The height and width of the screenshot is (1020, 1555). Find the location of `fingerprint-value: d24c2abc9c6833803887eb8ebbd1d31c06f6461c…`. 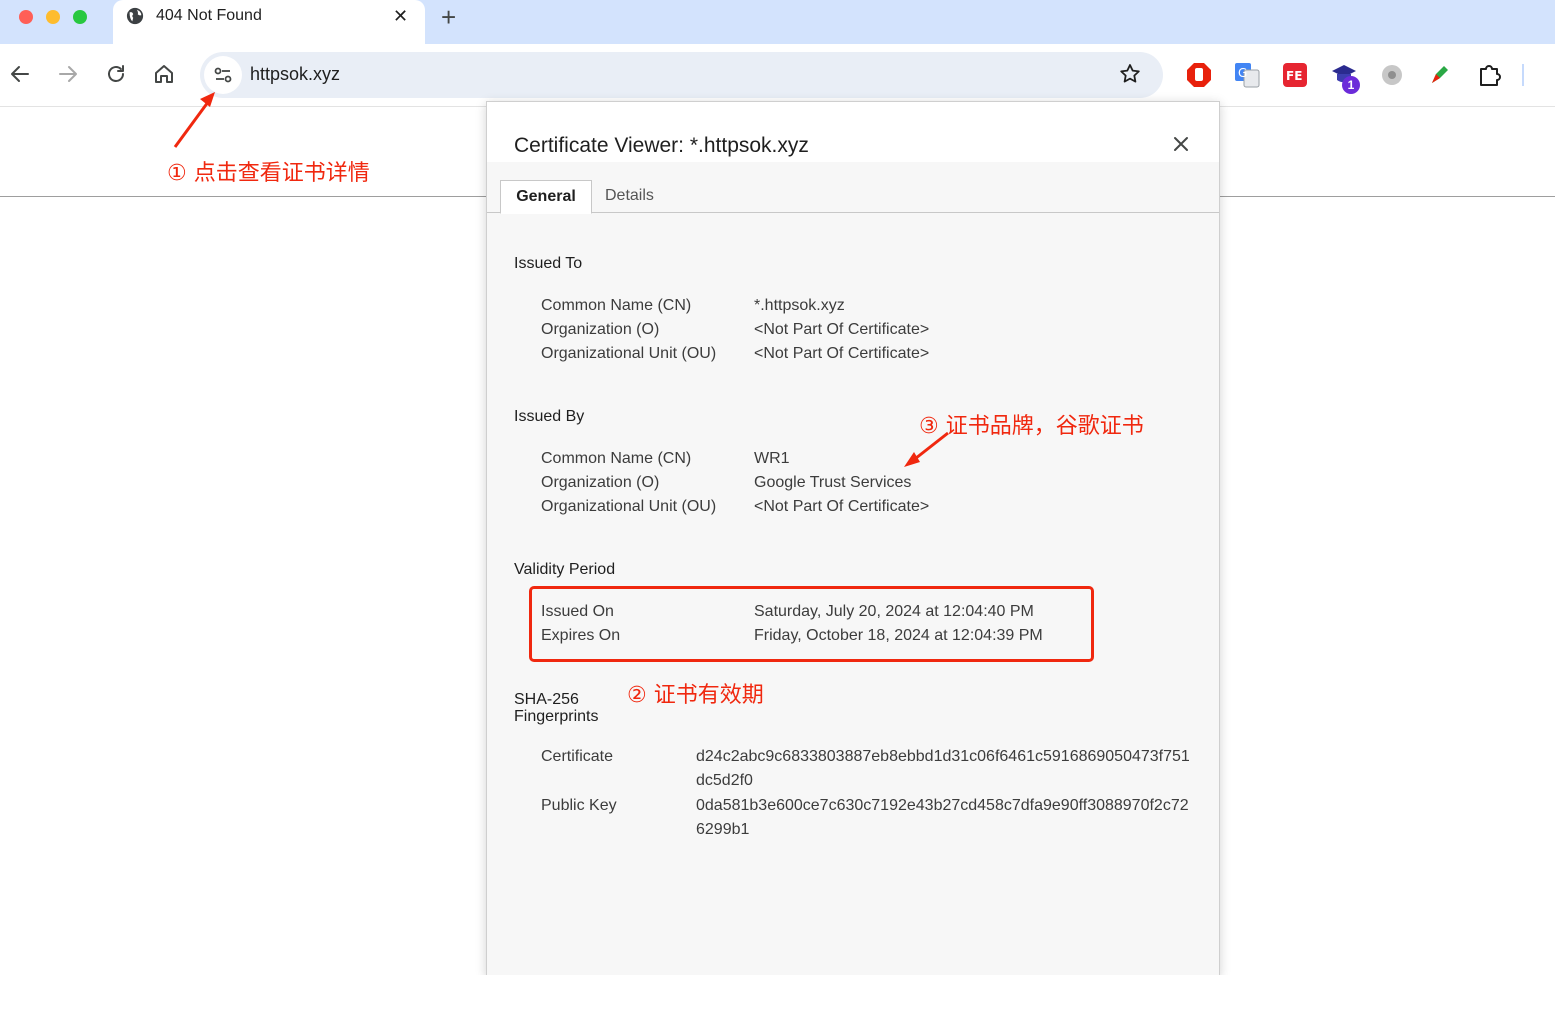

fingerprint-value: d24c2abc9c6833803887eb8ebbd1d31c06f6461c… is located at coordinates (943, 768).